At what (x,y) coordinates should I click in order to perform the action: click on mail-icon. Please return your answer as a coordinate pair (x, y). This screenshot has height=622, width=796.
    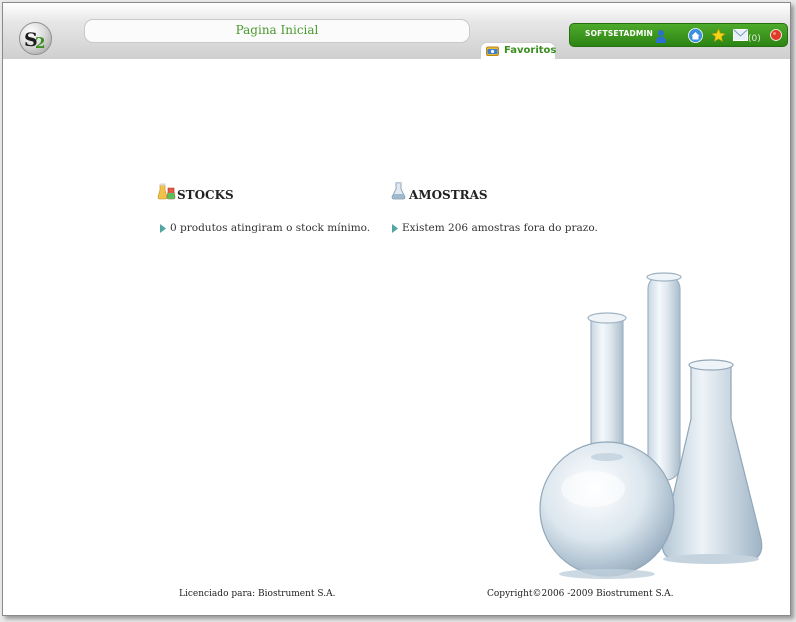
    Looking at the image, I should click on (740, 35).